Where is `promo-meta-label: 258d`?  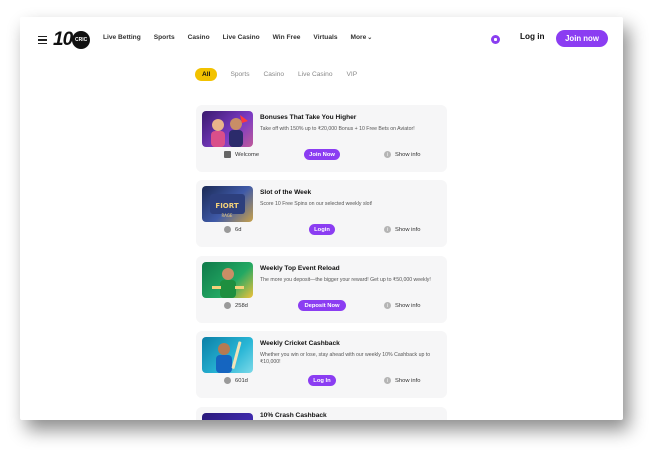
promo-meta-label: 258d is located at coordinates (241, 305).